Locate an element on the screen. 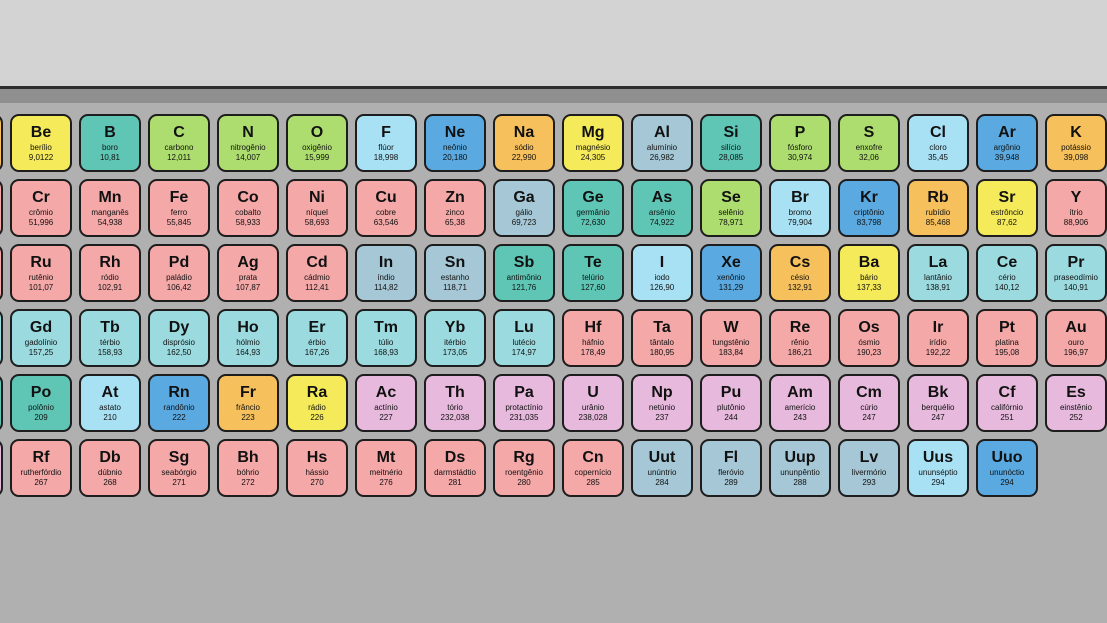  element-tile-mg: Mg magnésio 24,305 is located at coordinates (593, 143).